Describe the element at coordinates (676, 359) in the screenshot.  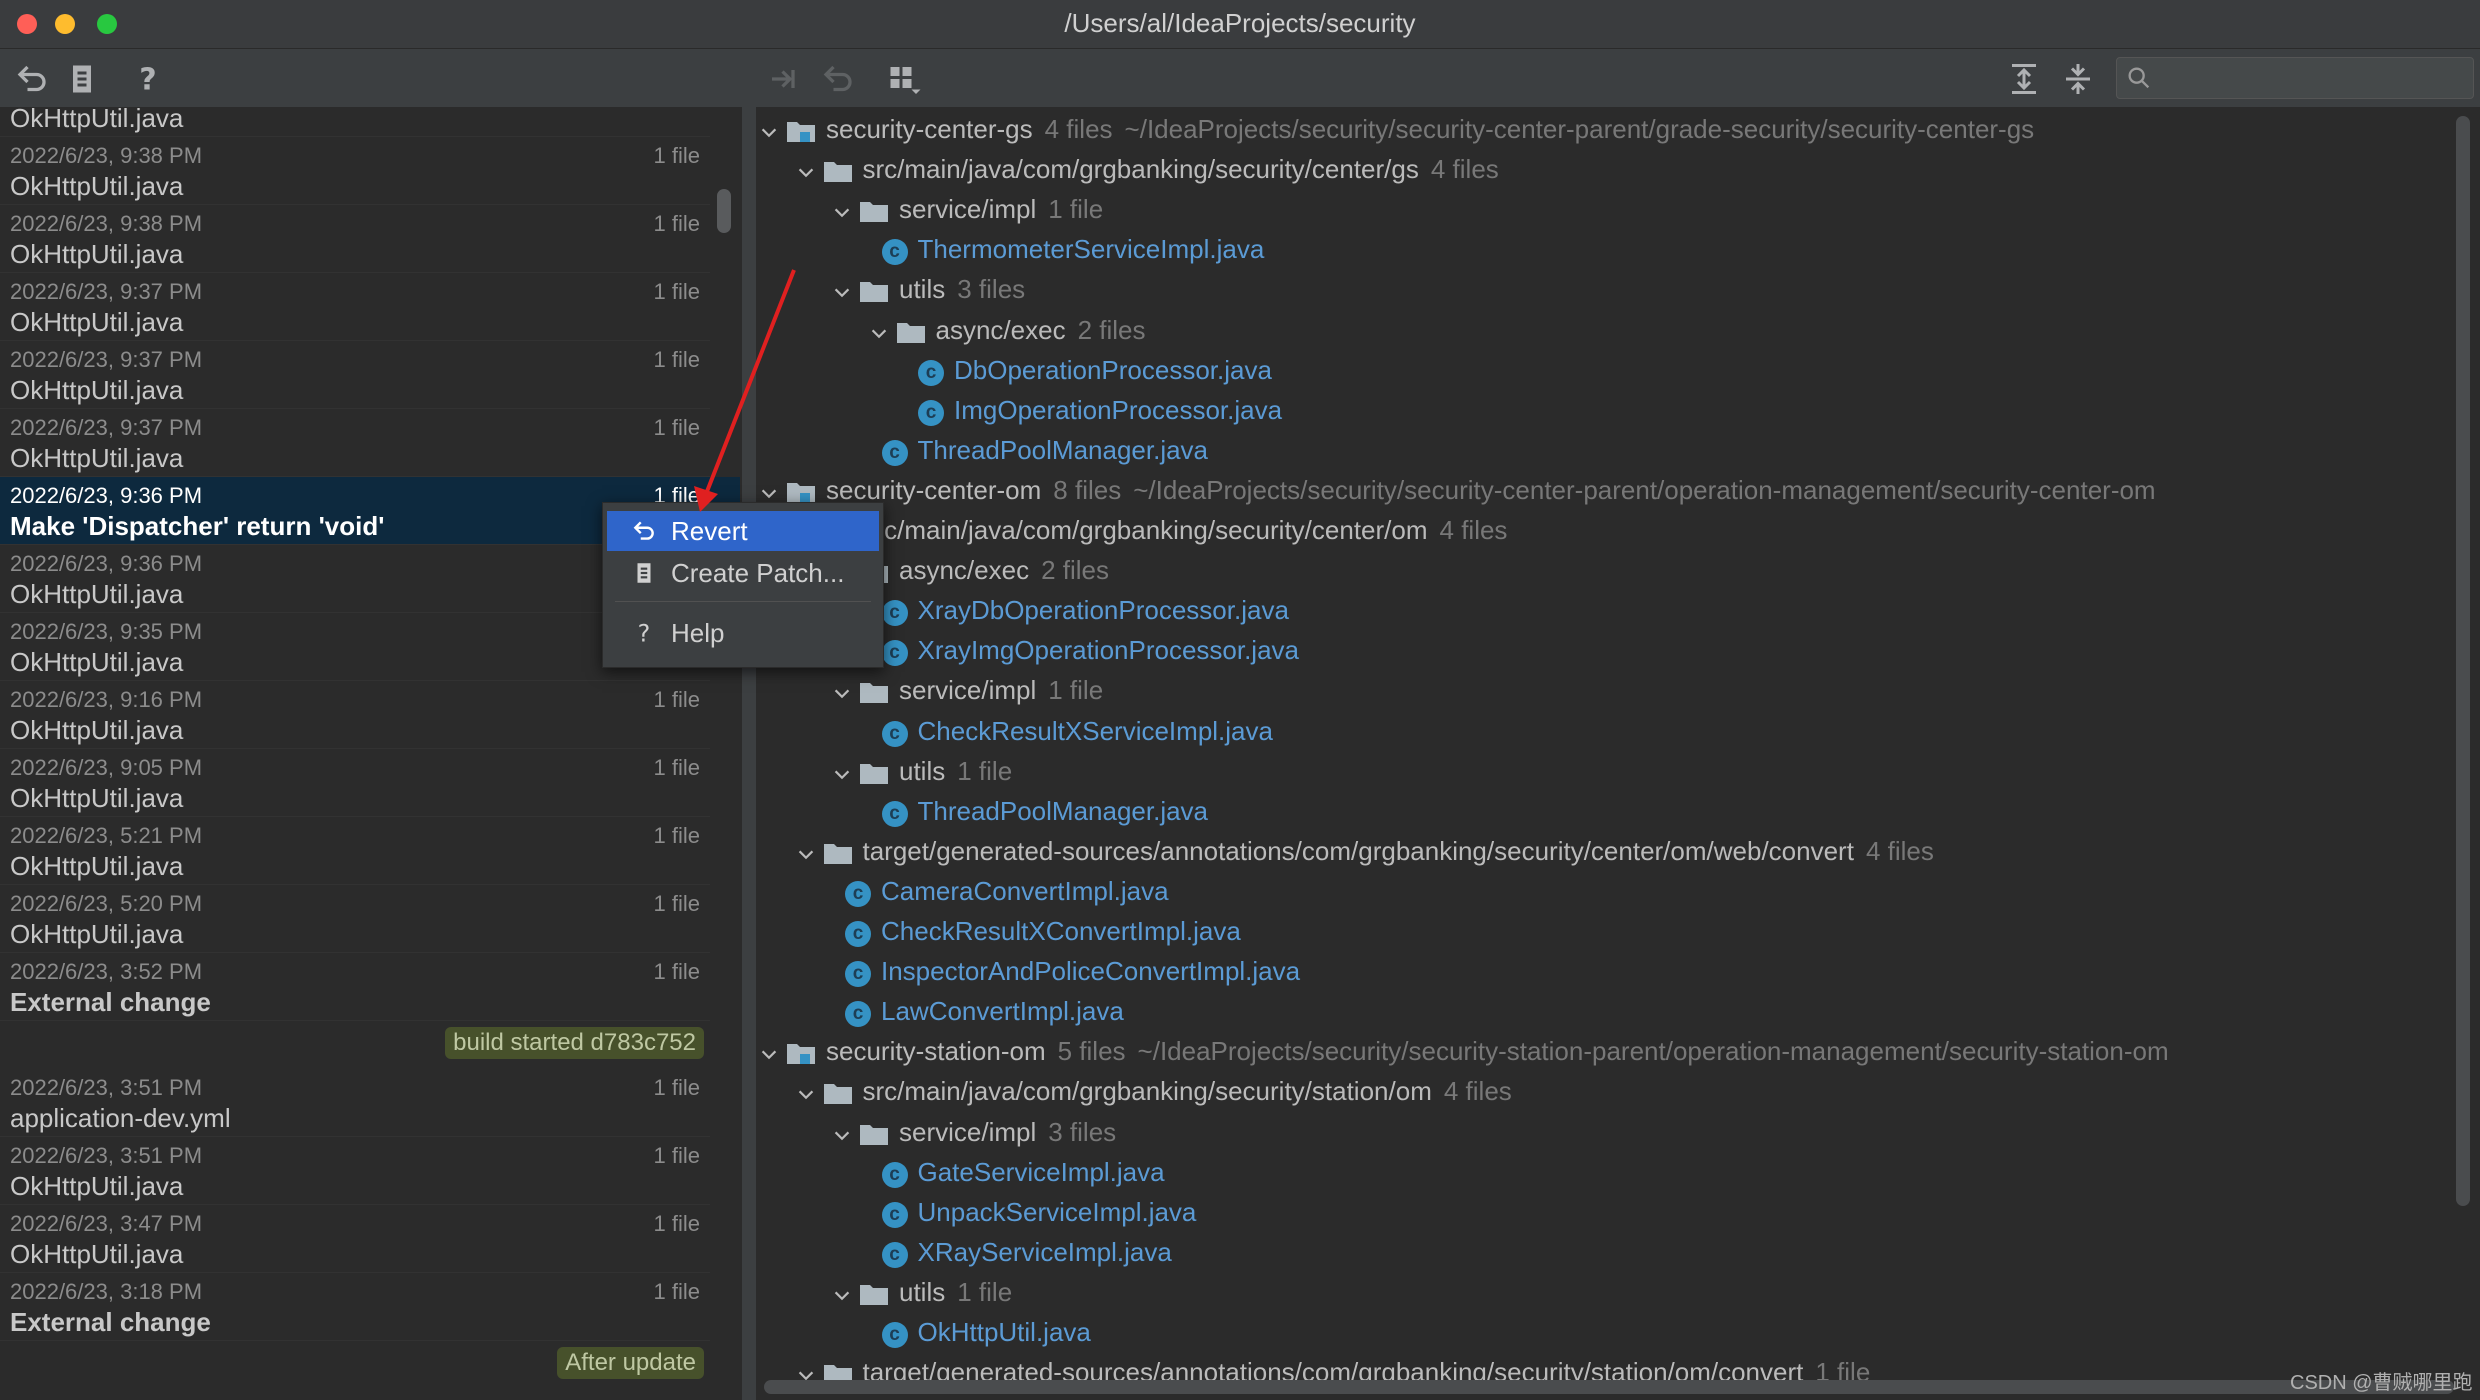
I see `history-entry-file-count: 1 file` at that location.